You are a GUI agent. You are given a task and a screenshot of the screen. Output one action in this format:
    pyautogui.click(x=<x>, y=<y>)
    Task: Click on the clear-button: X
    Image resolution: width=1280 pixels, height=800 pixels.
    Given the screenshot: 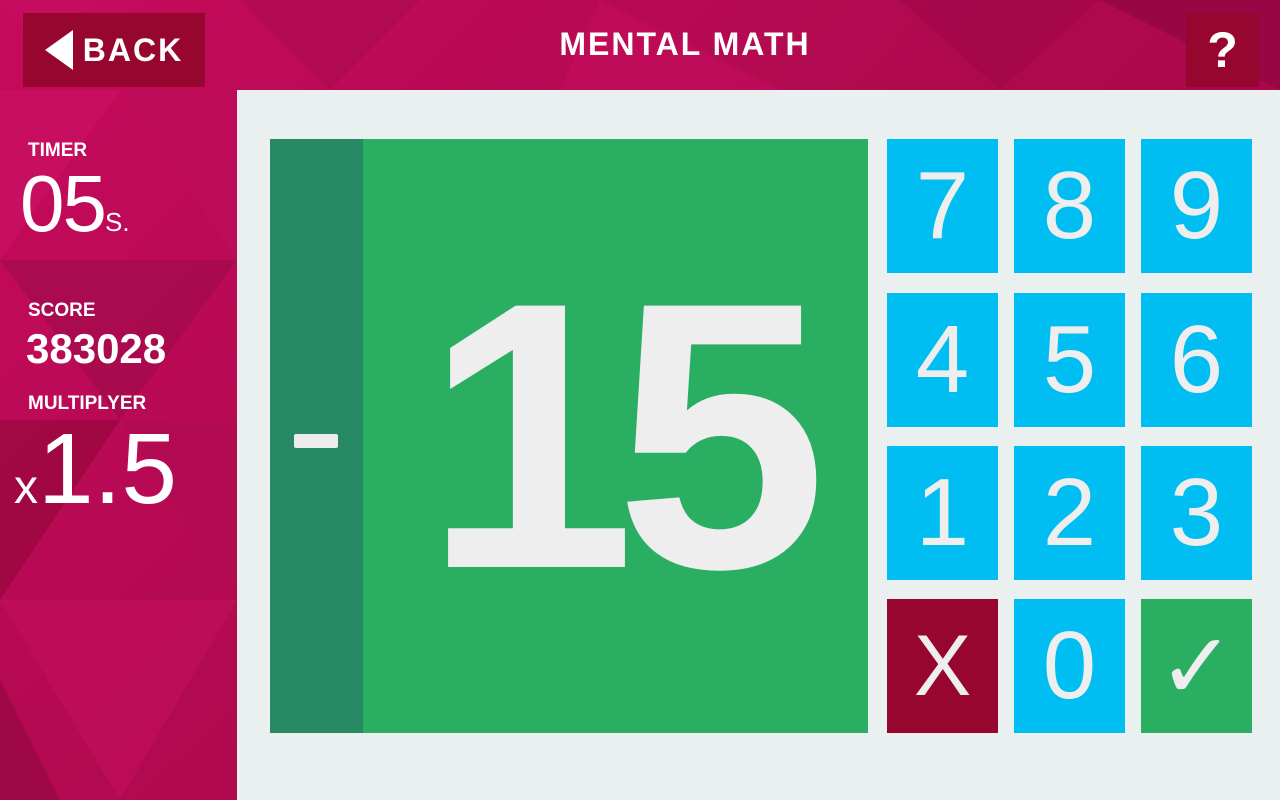 What is the action you would take?
    pyautogui.click(x=942, y=666)
    